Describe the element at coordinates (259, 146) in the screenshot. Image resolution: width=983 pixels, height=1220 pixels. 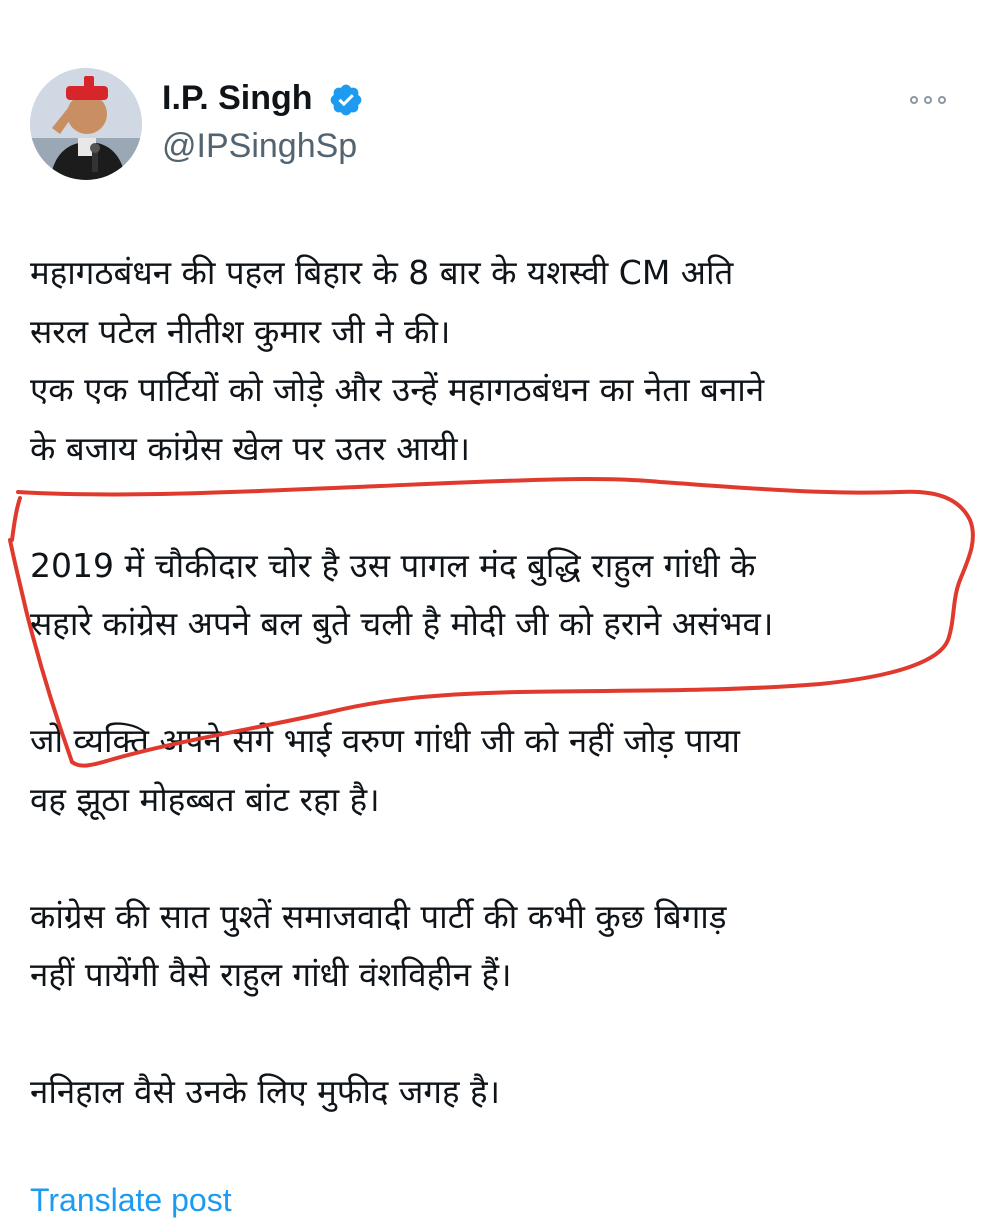
I see `author-handle: @IPSinghSp` at that location.